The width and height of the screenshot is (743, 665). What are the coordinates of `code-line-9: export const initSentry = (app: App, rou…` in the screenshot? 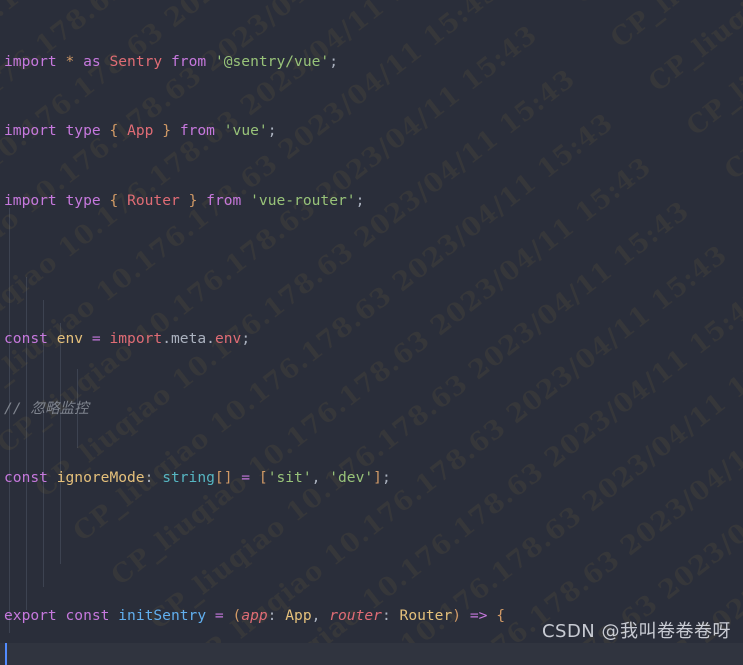 It's located at (255, 616).